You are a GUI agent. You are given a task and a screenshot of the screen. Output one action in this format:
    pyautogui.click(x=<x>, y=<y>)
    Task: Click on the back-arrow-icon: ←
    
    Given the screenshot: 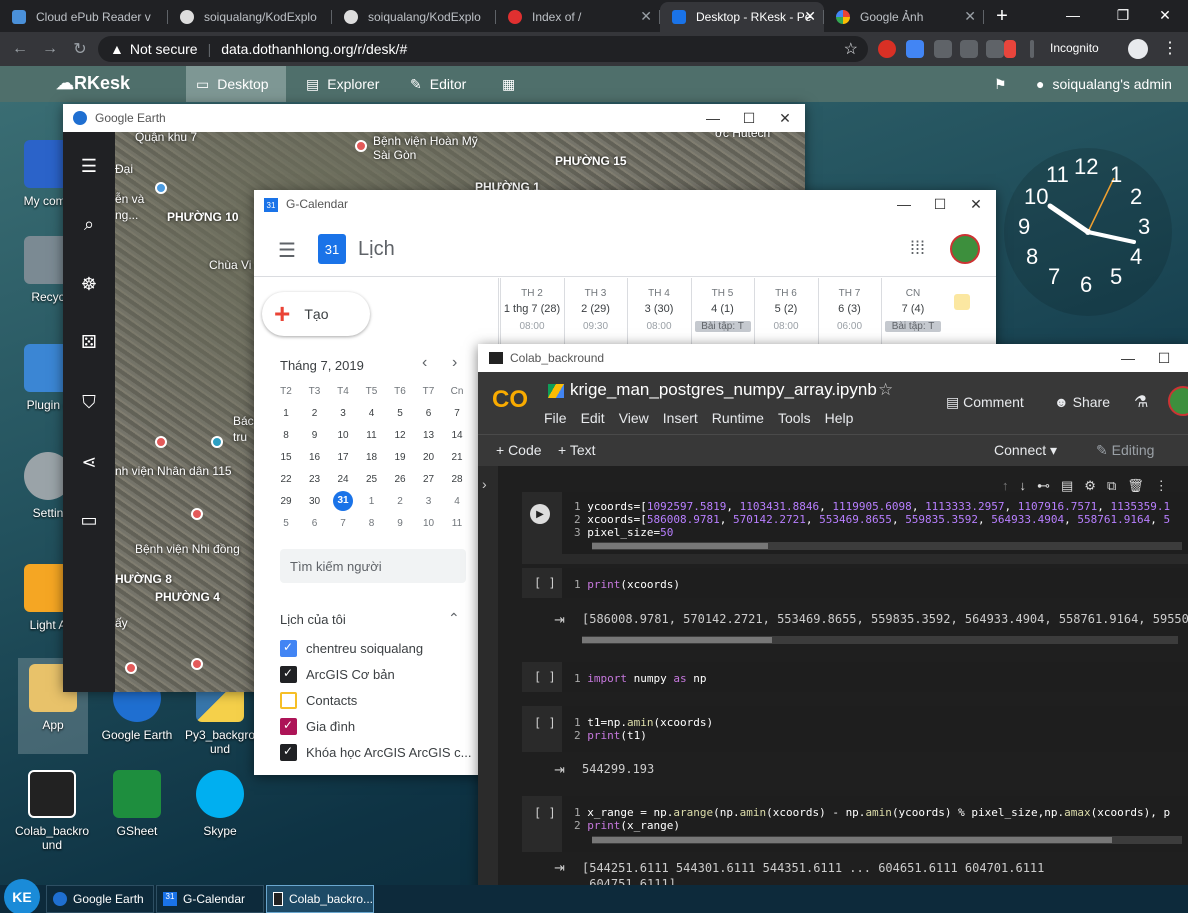 What is the action you would take?
    pyautogui.click(x=20, y=49)
    